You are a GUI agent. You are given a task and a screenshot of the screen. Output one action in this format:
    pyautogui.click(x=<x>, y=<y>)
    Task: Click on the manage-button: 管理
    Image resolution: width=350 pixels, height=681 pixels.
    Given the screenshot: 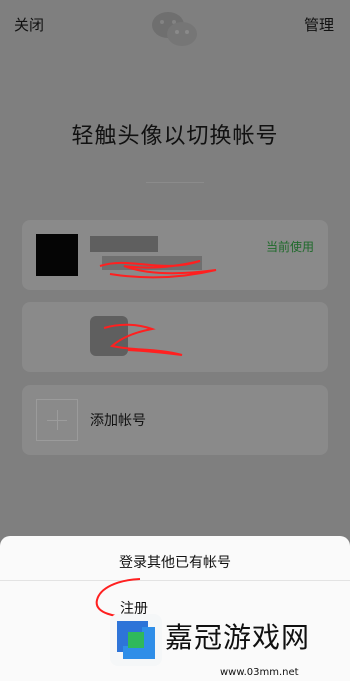 What is the action you would take?
    pyautogui.click(x=319, y=24)
    